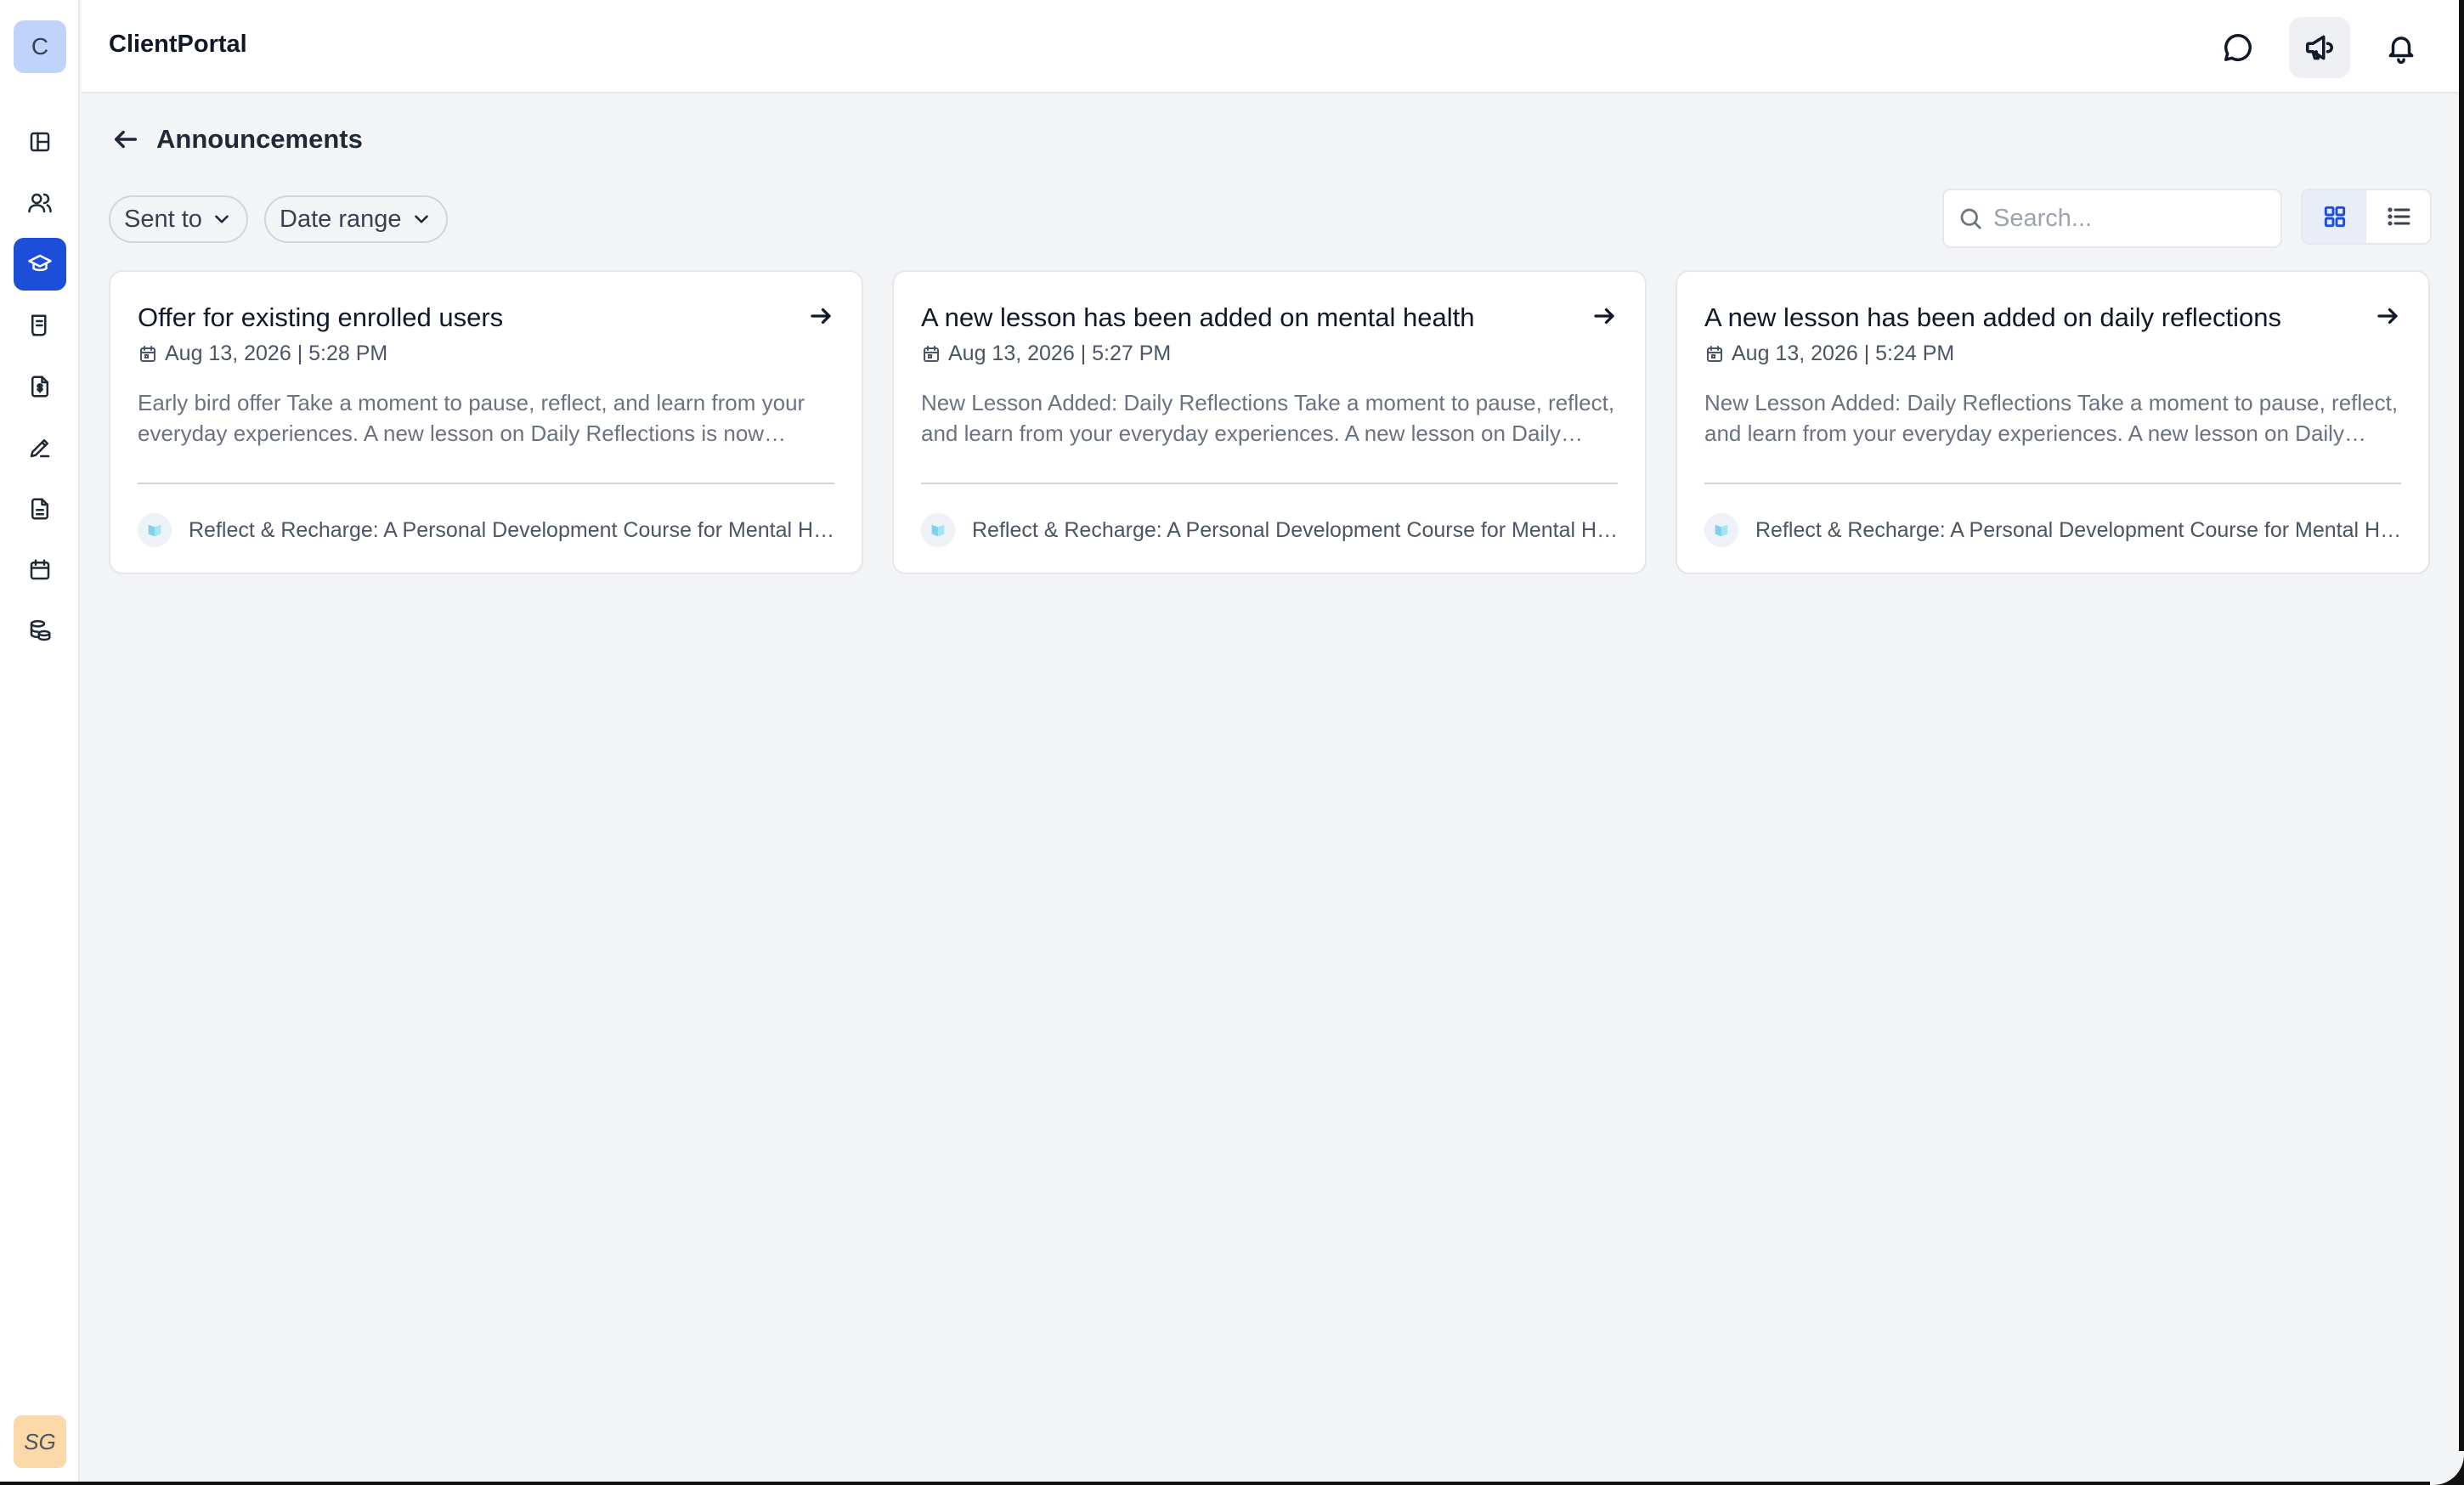 This screenshot has height=1485, width=2464. I want to click on sidebar: C SG, so click(40, 743).